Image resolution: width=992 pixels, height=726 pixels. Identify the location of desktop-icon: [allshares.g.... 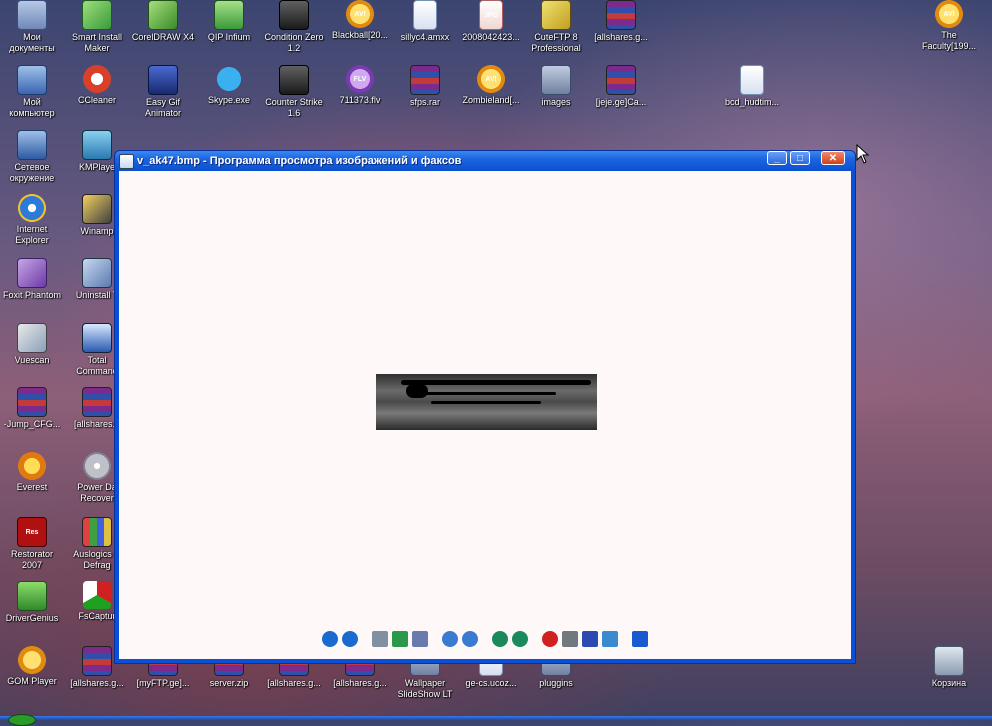
(621, 21).